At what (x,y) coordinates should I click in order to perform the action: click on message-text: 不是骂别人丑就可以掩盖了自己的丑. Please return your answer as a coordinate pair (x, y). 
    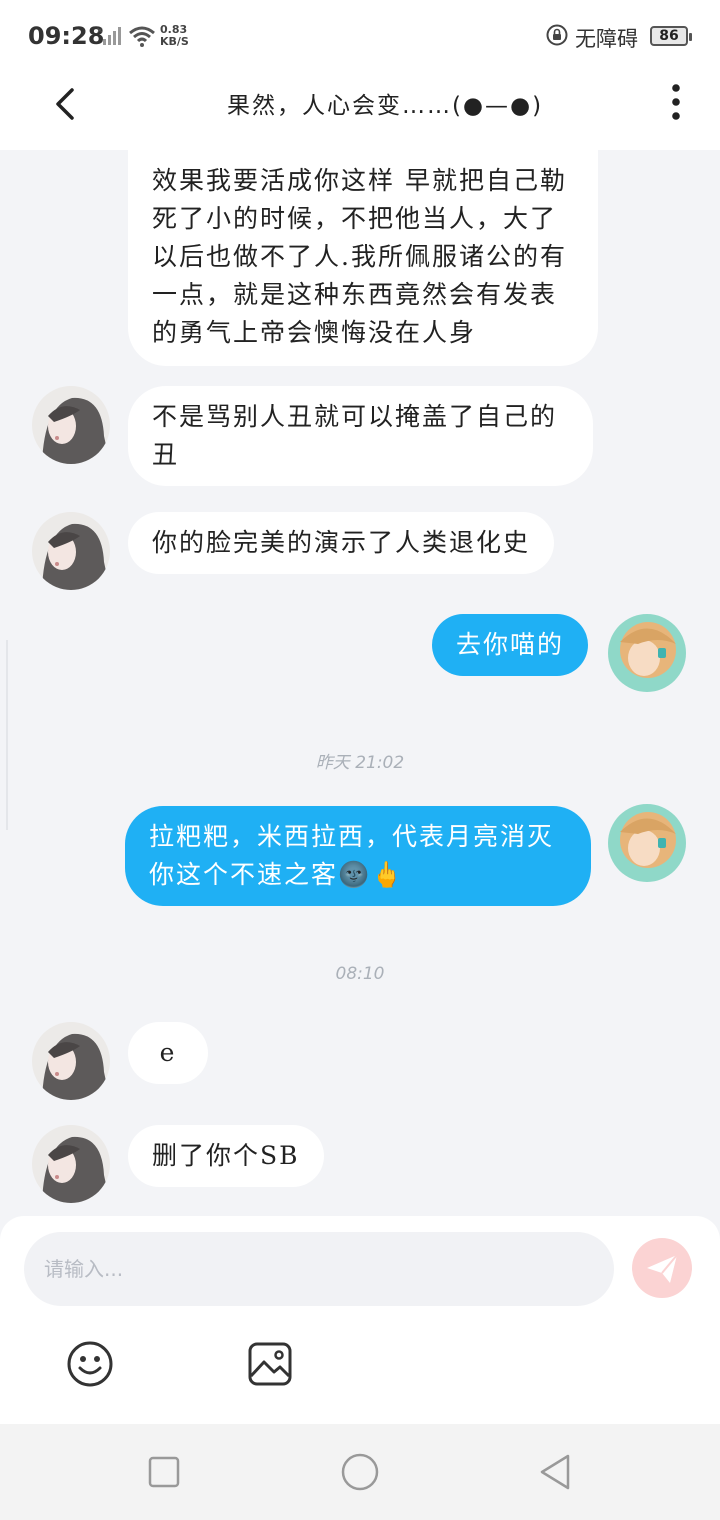
    Looking at the image, I should click on (355, 435).